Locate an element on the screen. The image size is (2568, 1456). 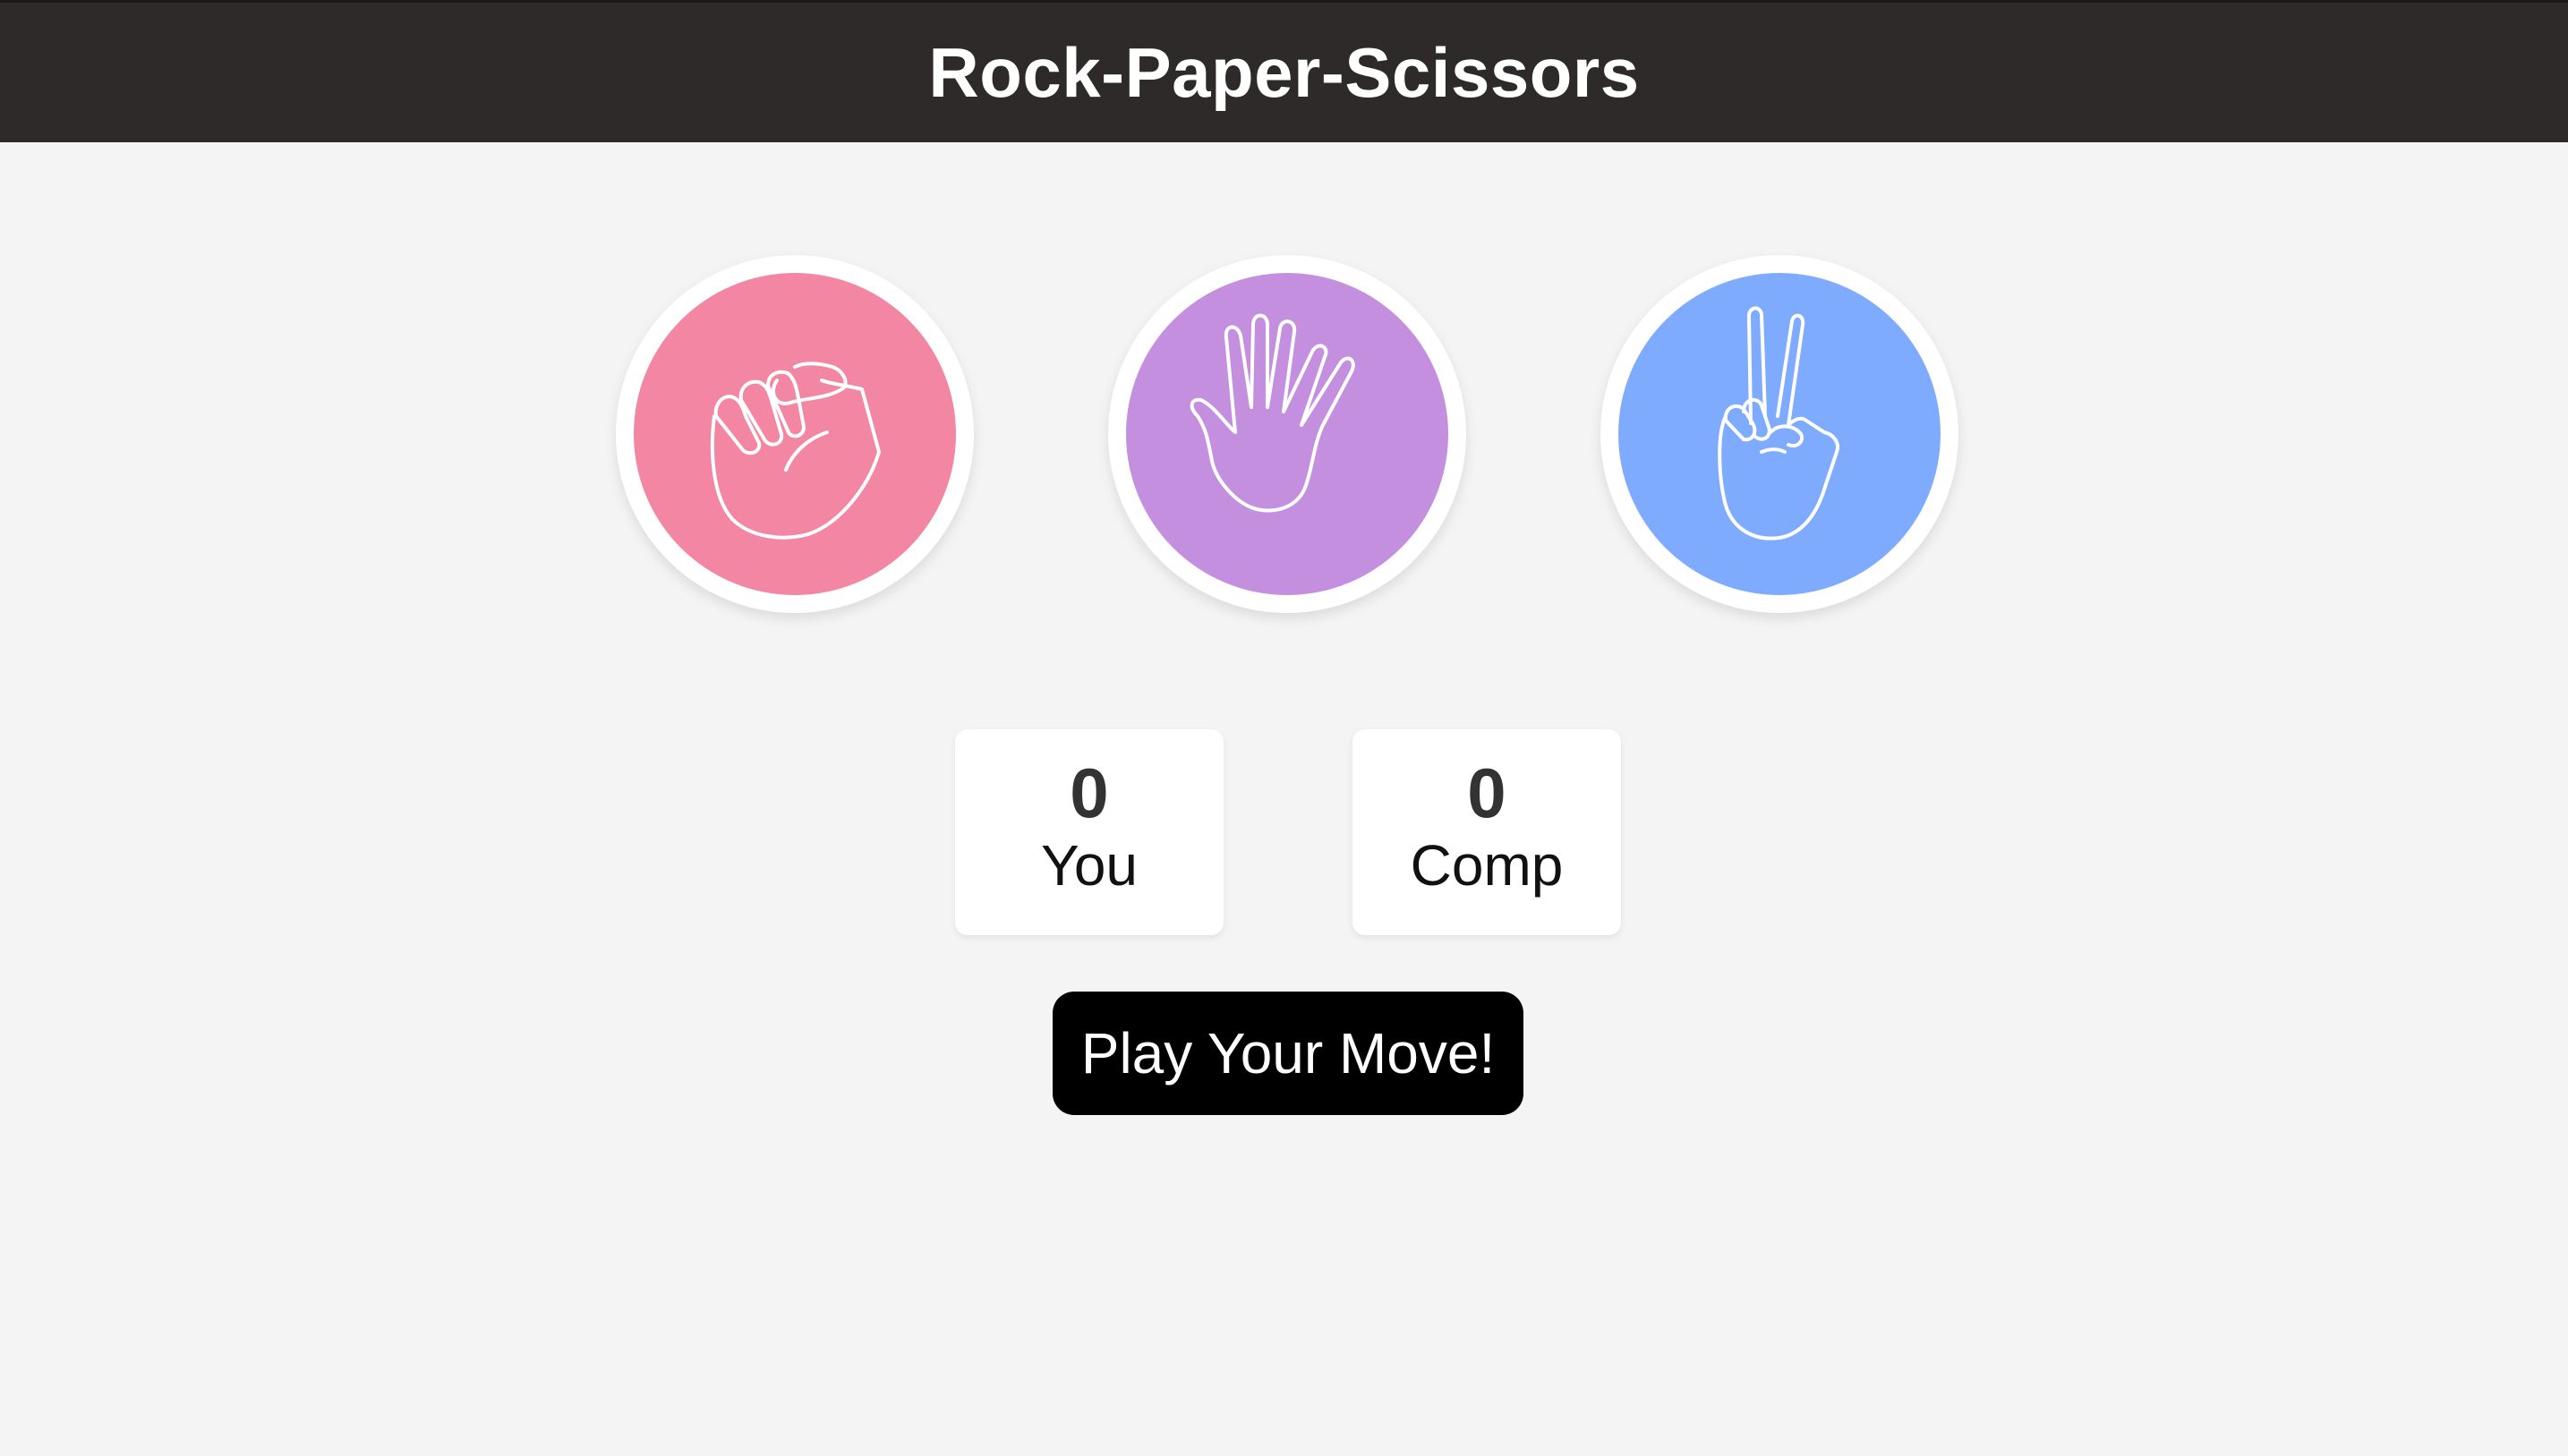
paper-disc is located at coordinates (1287, 434).